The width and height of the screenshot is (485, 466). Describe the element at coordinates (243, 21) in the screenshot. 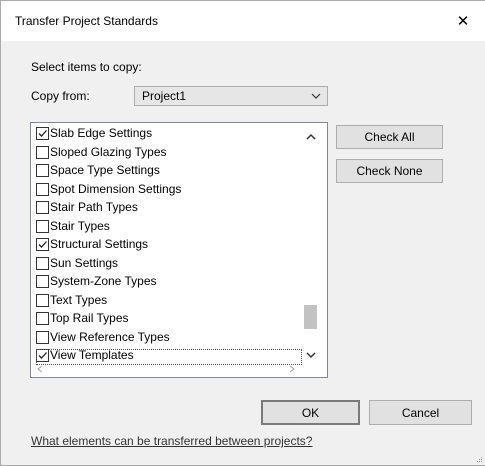

I see `title-bar: Transfer Project Standards ✕` at that location.